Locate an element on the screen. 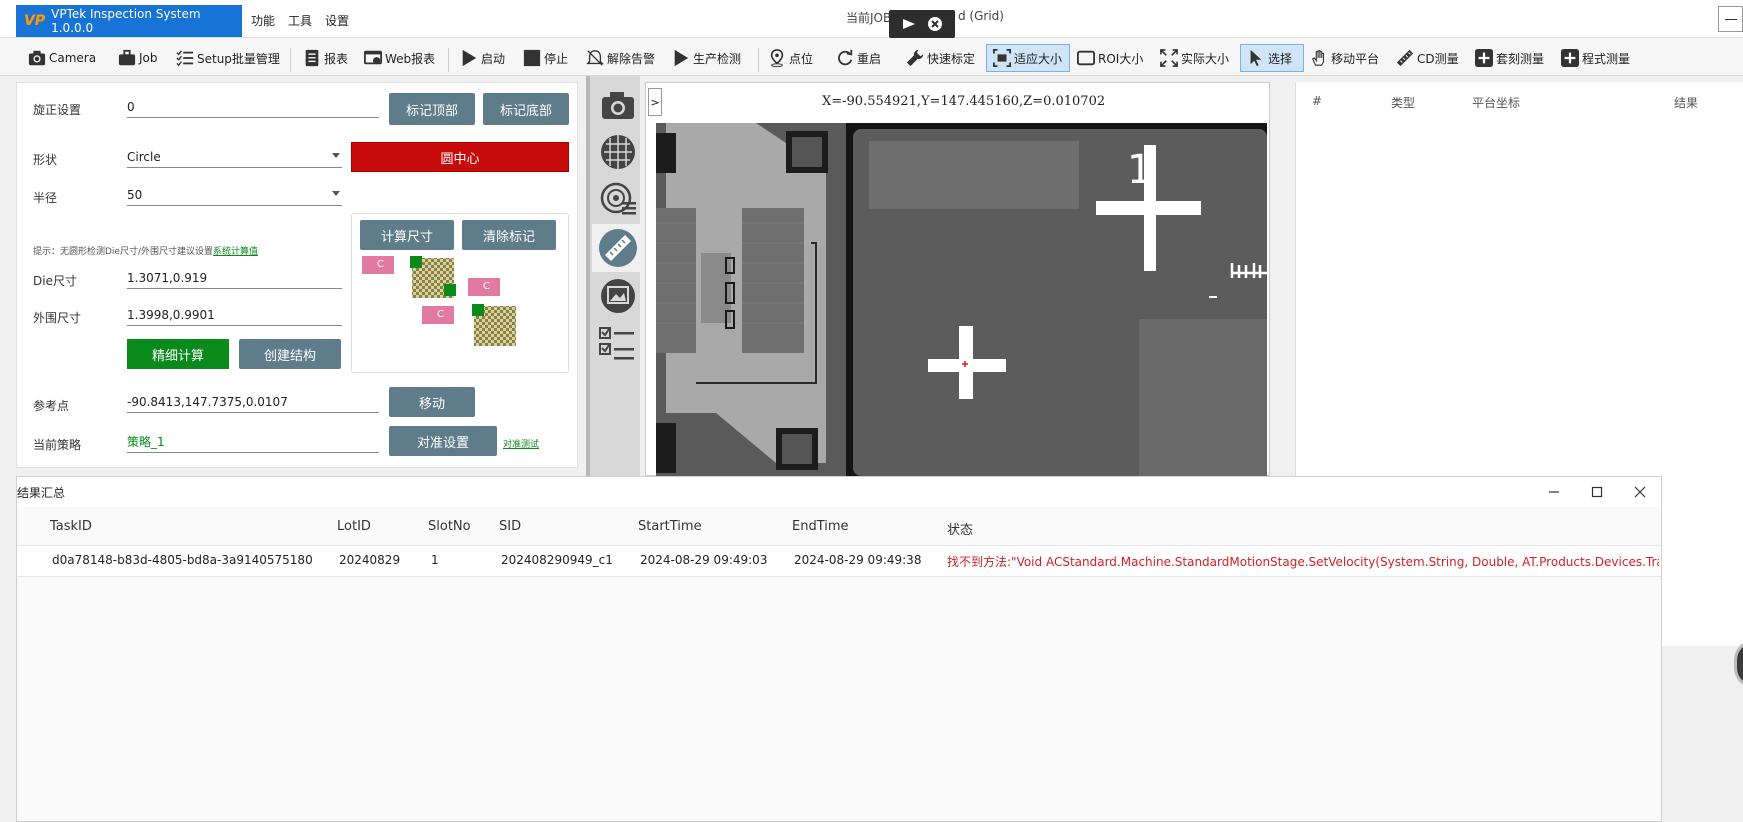 The width and height of the screenshot is (1743, 822). column-header-sid: SID is located at coordinates (510, 526).